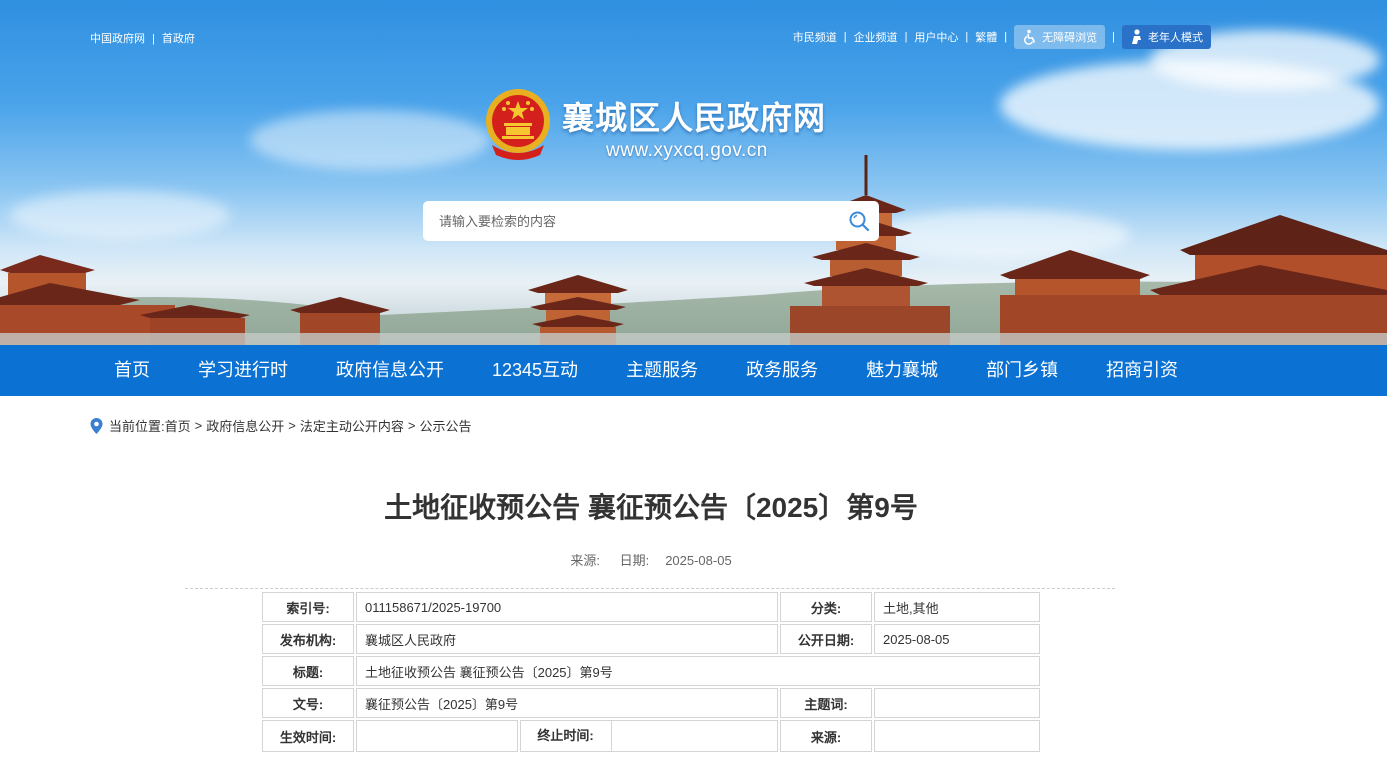  Describe the element at coordinates (651, 507) in the screenshot. I see `article-title: 土地征收预公告 襄征预公告〔2025〕第9号` at that location.